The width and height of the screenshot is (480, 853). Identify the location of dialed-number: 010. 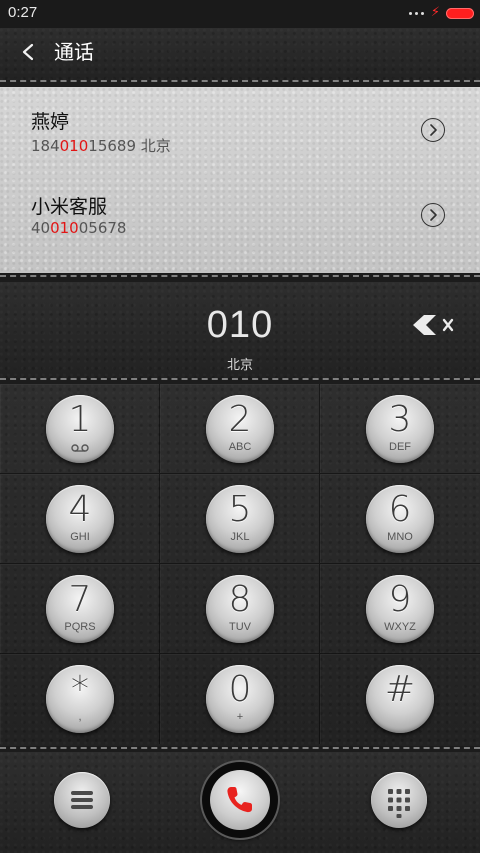
(240, 325).